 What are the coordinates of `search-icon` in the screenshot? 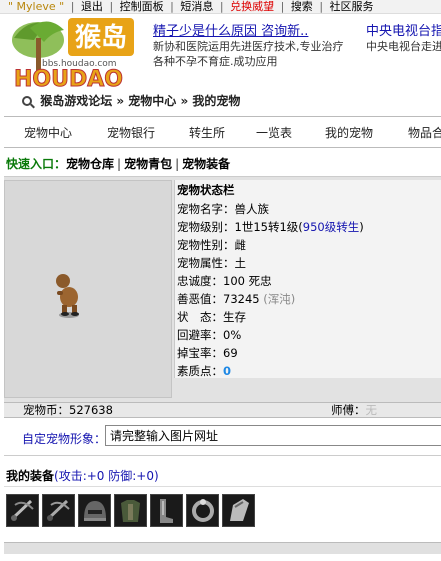 It's located at (27, 101).